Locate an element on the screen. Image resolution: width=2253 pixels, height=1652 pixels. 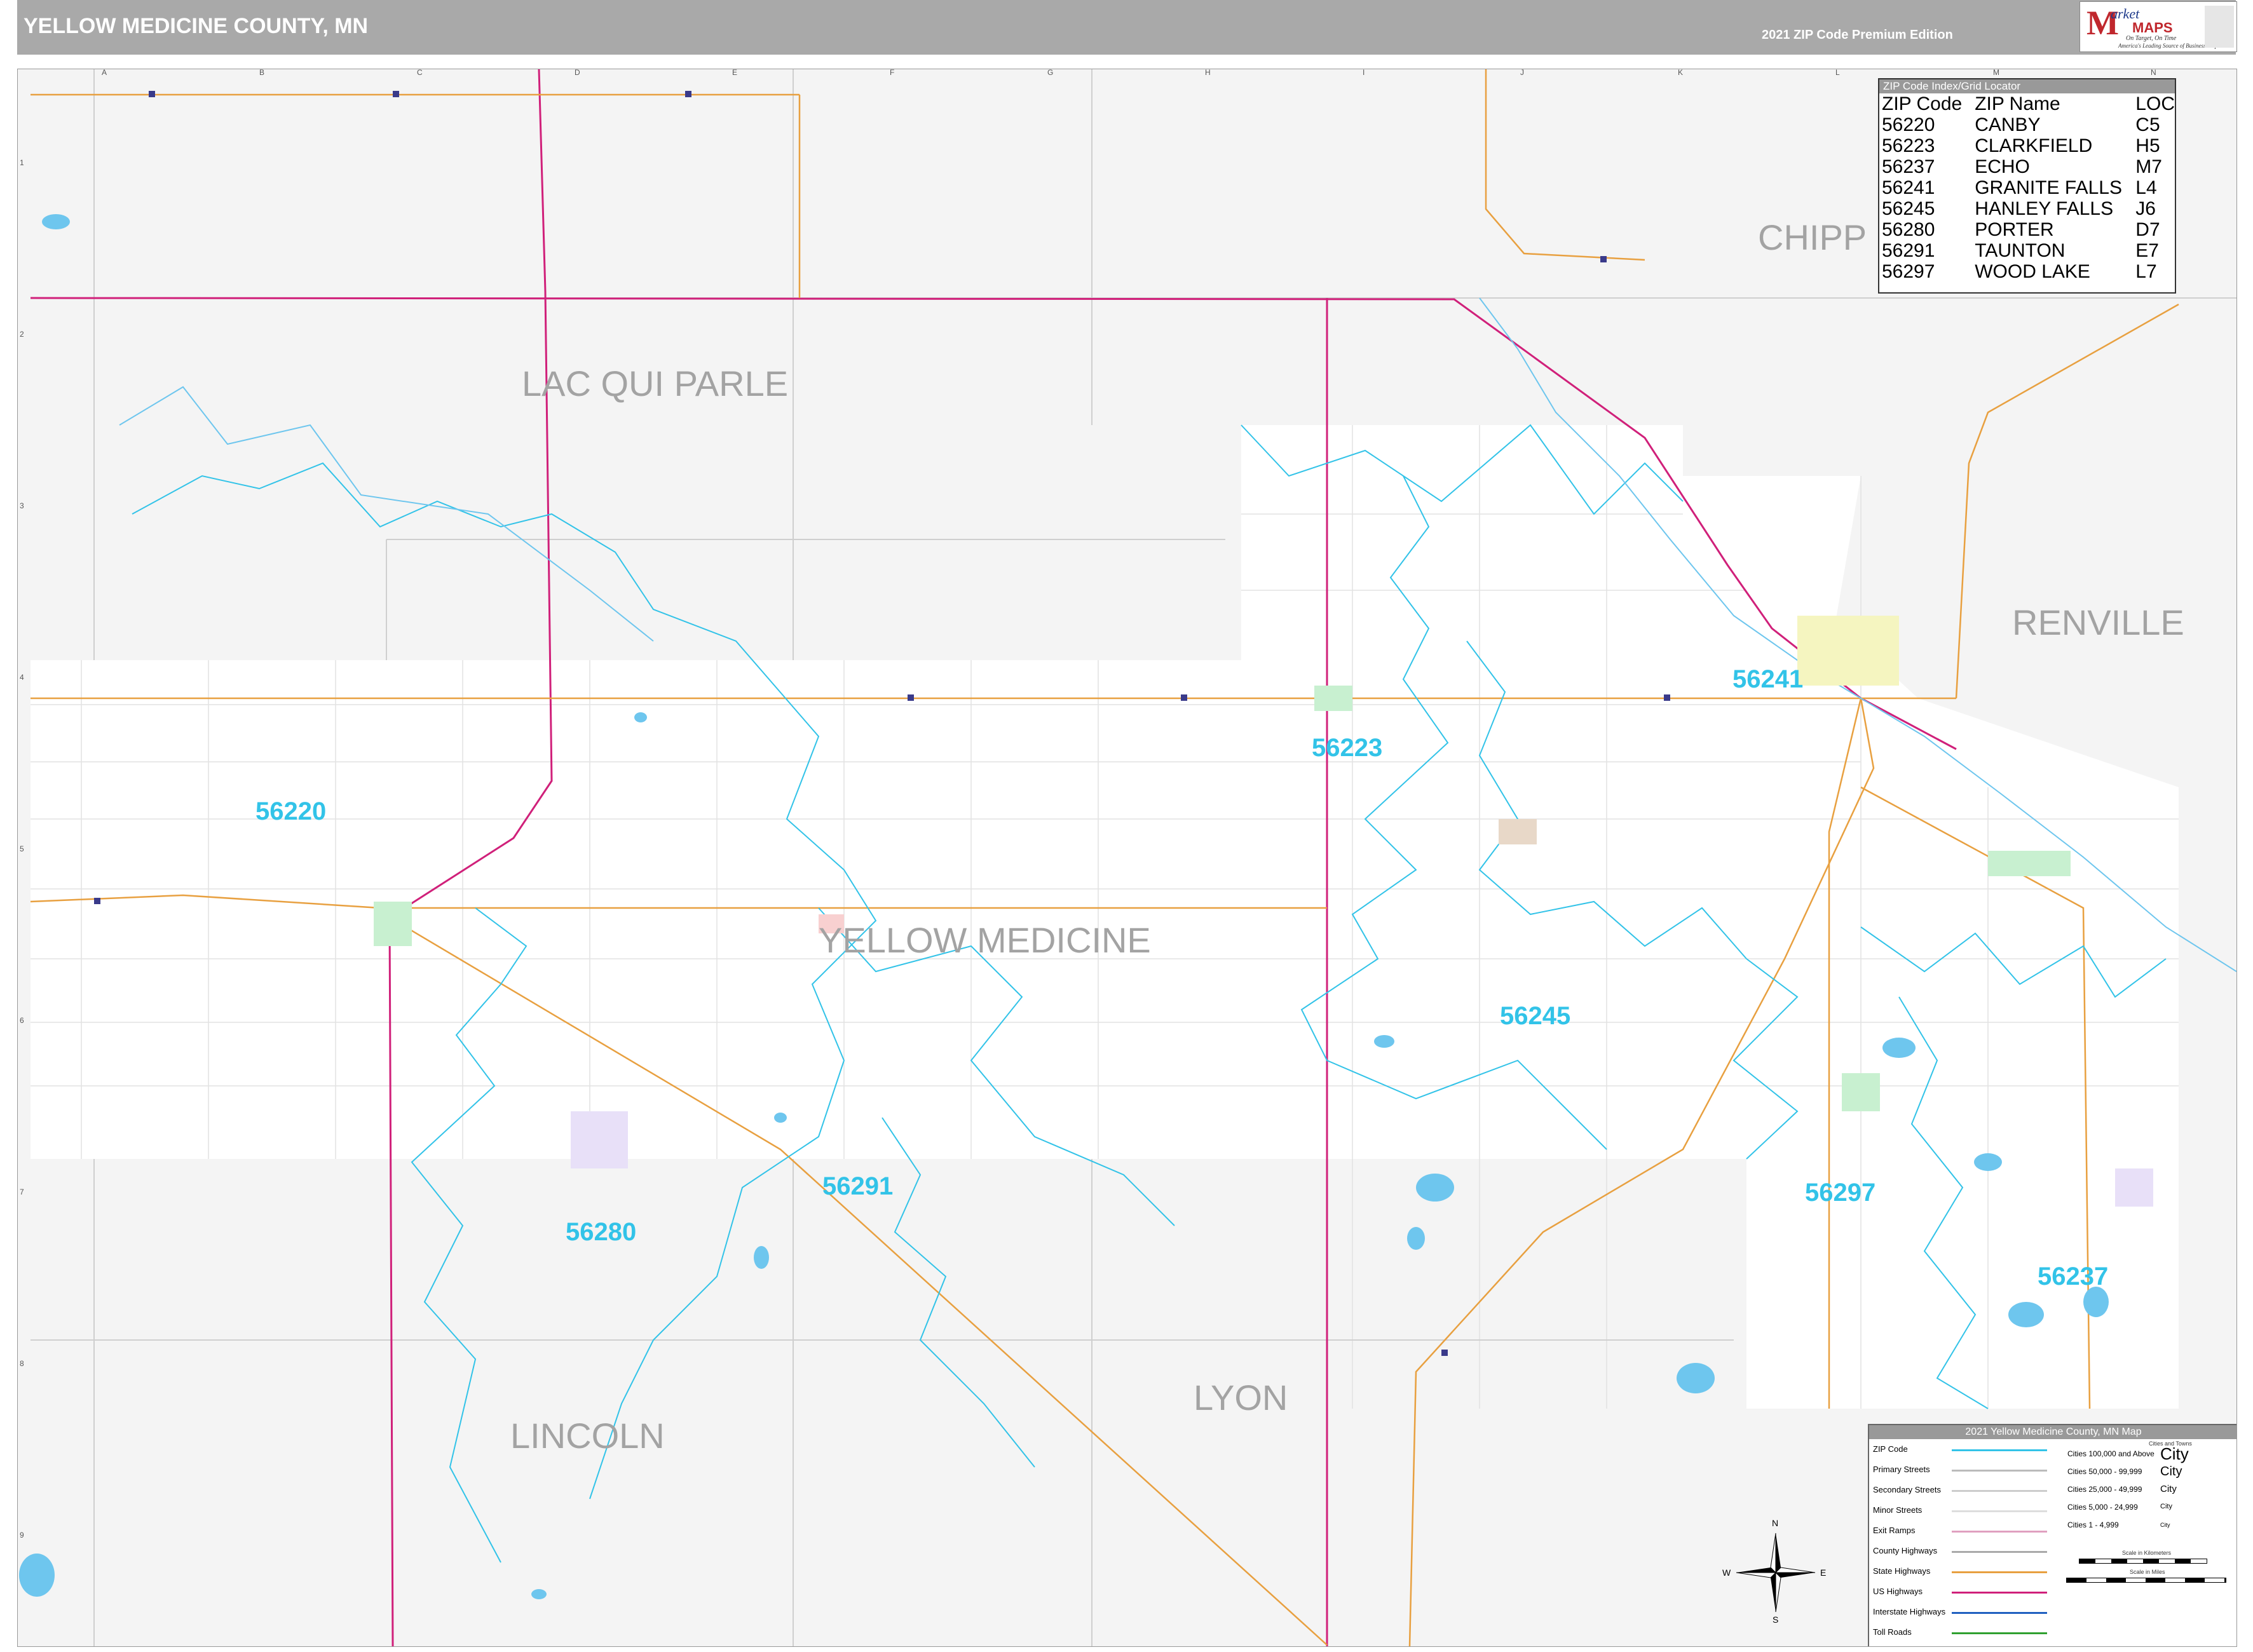
grid-letter: B is located at coordinates (262, 73).